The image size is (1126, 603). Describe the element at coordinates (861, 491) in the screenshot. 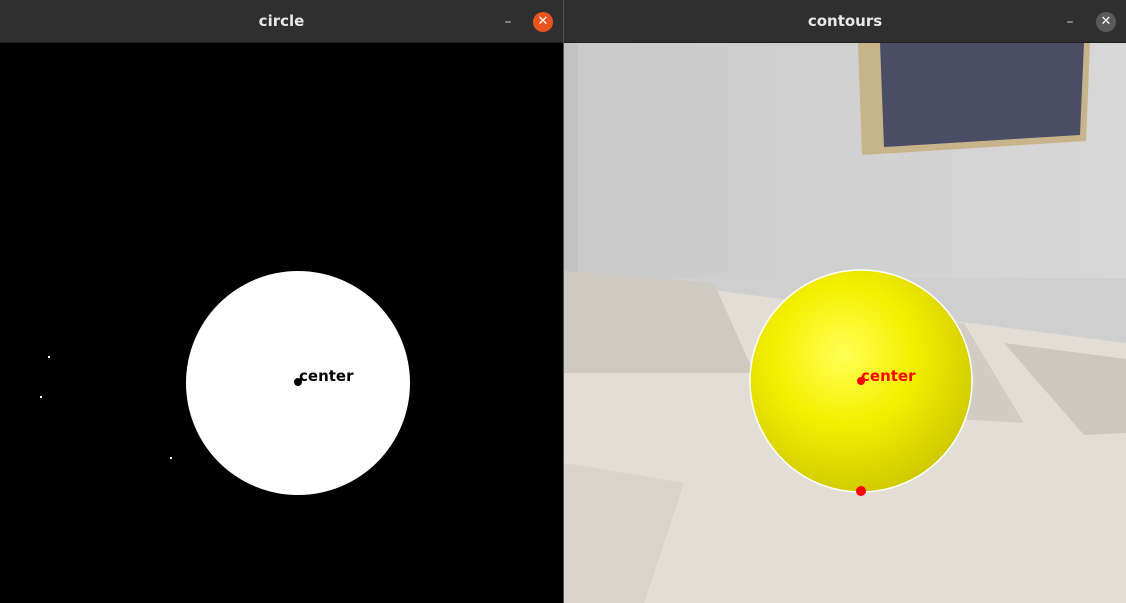

I see `bottom-point` at that location.